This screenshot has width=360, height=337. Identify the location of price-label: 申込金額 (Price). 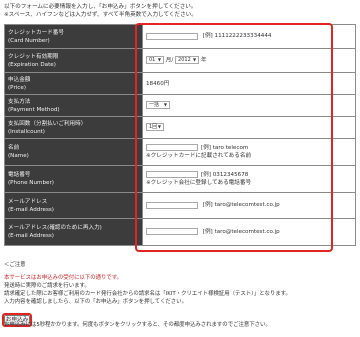
(73, 83).